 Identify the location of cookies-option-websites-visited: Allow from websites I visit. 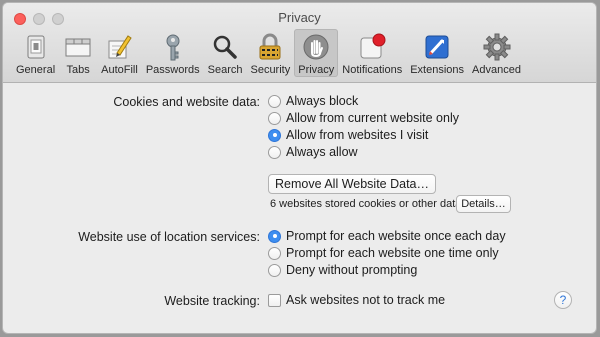
(348, 135).